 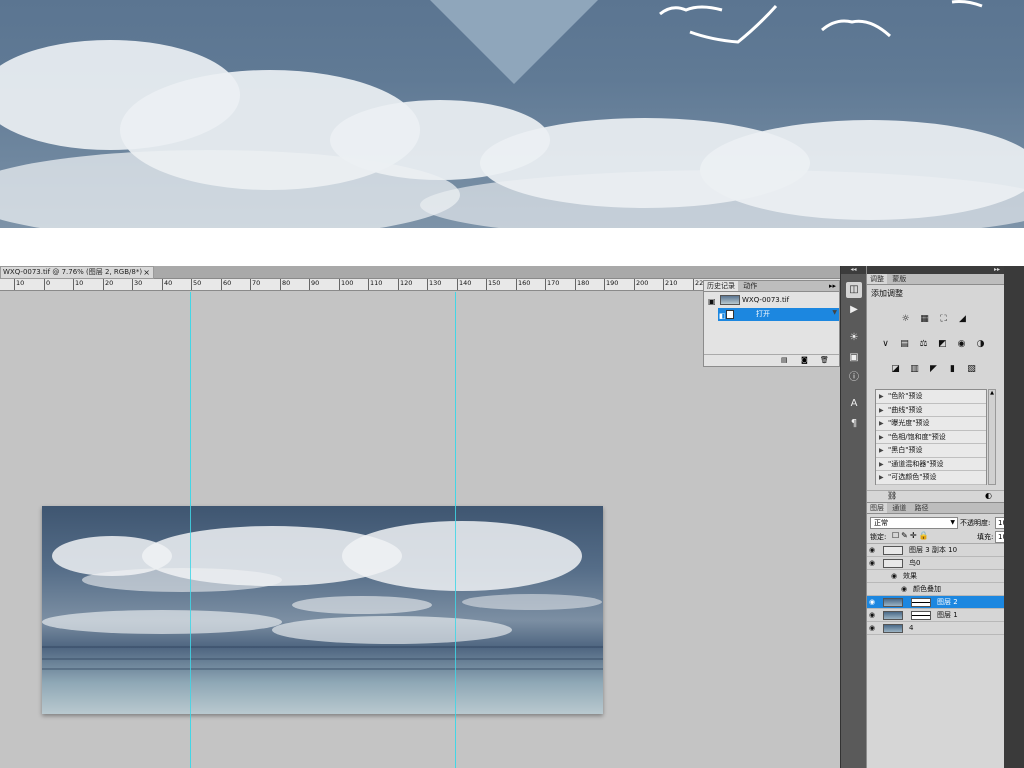 I want to click on dark-column, so click(x=1014, y=517).